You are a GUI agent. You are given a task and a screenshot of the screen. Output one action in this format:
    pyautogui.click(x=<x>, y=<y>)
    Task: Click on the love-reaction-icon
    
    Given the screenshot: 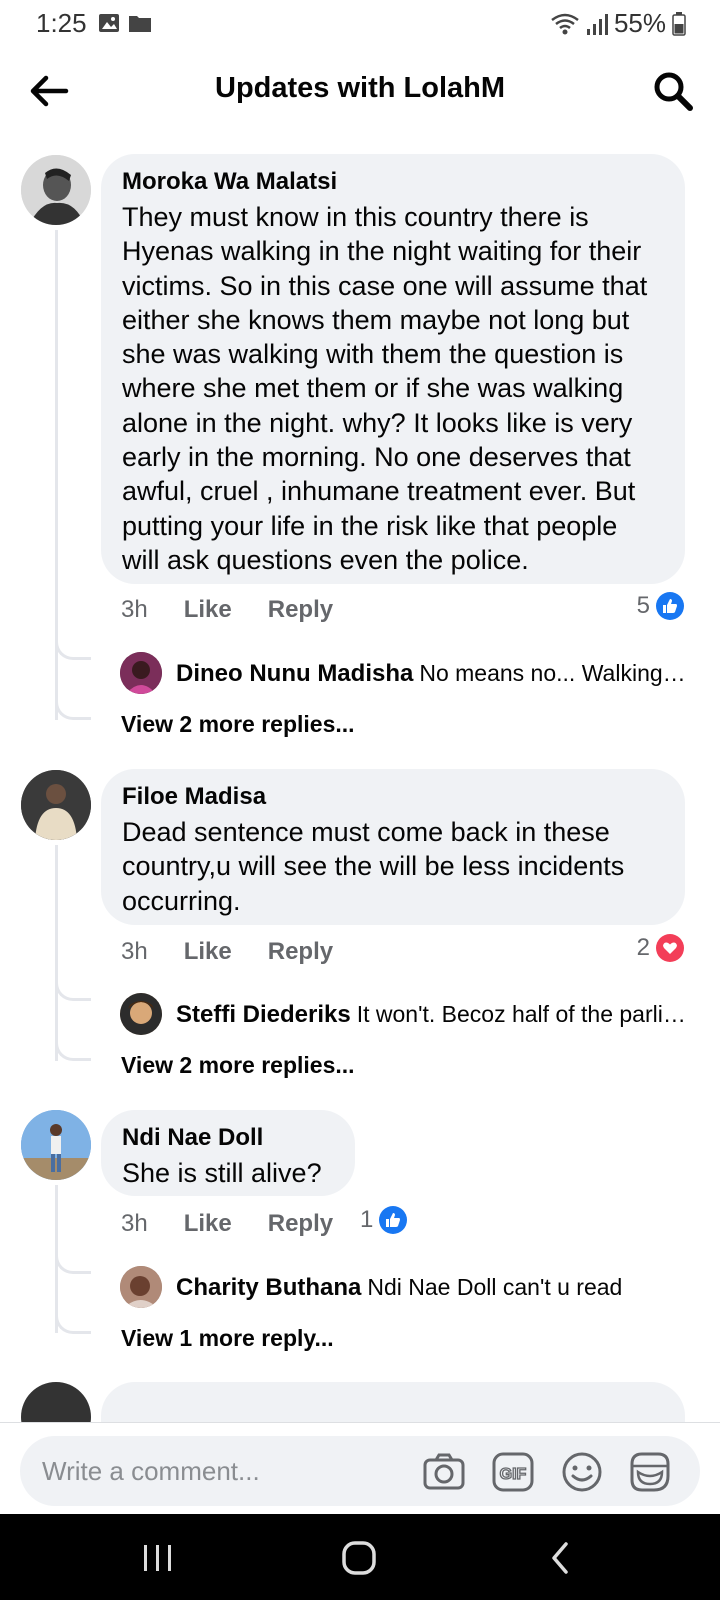 What is the action you would take?
    pyautogui.click(x=670, y=948)
    